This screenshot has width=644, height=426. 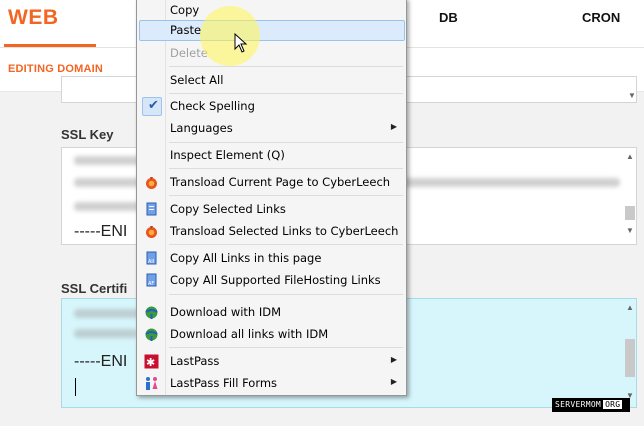 I want to click on menu-item-label: Select All, so click(x=197, y=80).